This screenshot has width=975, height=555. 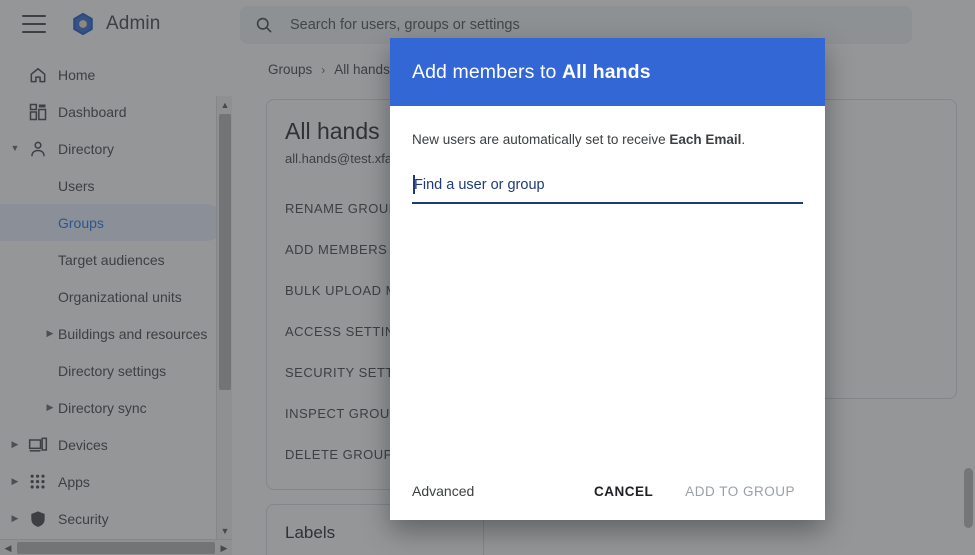 What do you see at coordinates (705, 139) in the screenshot?
I see `dialog-note-strong: Each Email` at bounding box center [705, 139].